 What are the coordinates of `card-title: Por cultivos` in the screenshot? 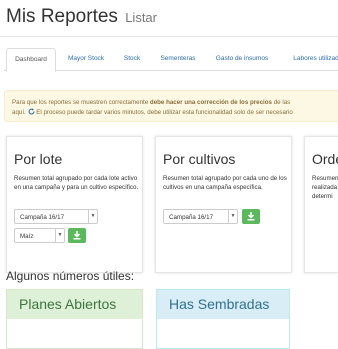 It's located at (199, 159).